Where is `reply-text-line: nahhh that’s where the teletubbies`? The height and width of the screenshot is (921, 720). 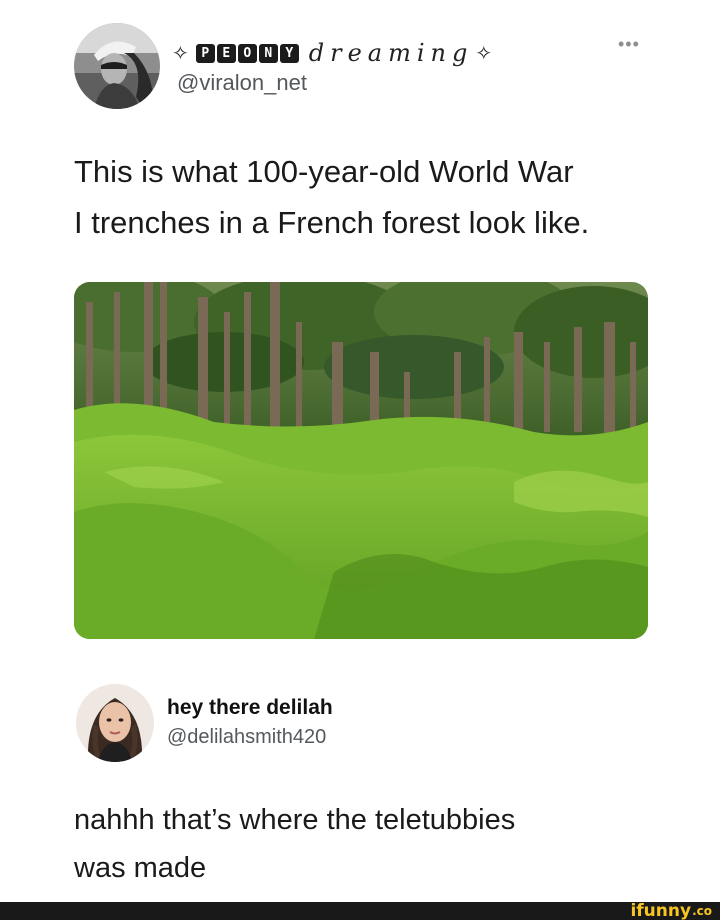
reply-text-line: nahhh that’s where the teletubbies is located at coordinates (295, 820).